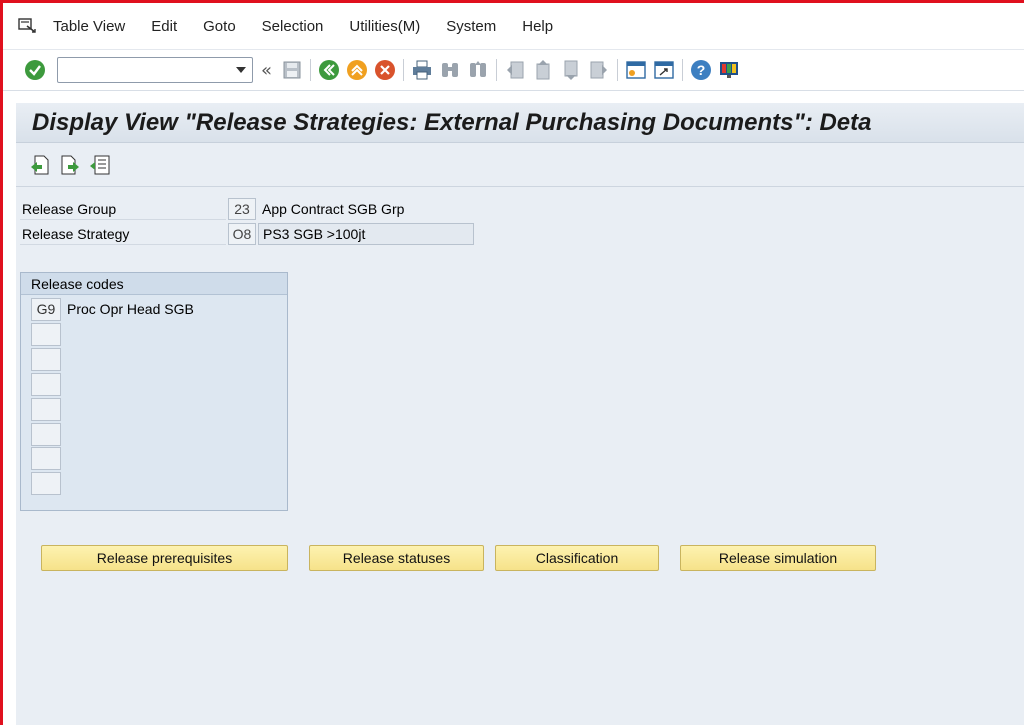 Image resolution: width=1024 pixels, height=725 pixels. Describe the element at coordinates (293, 26) in the screenshot. I see `menu-selection: Selection` at that location.